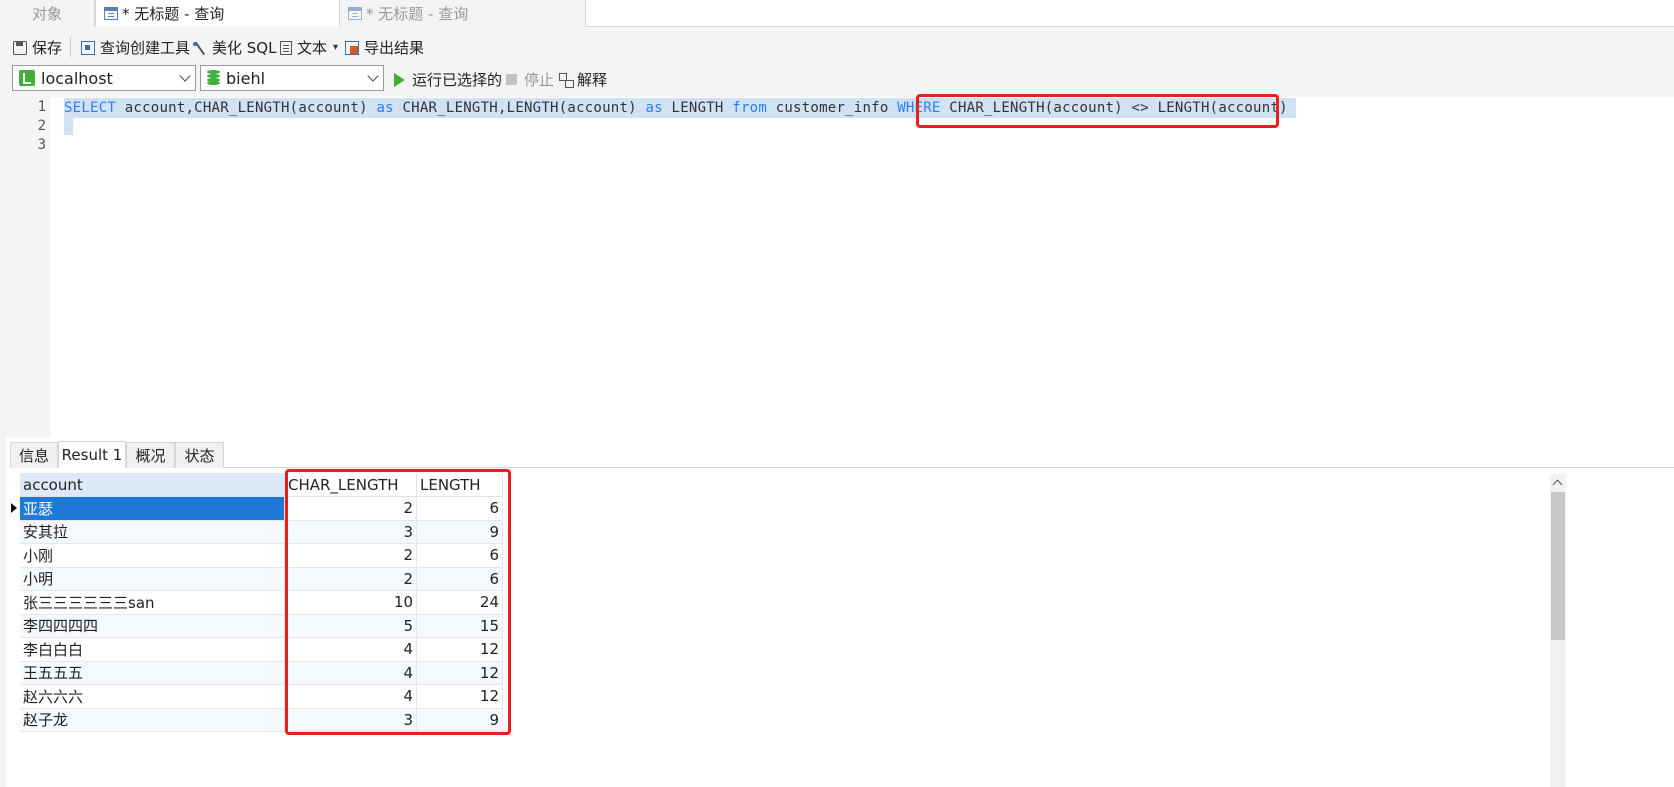 The width and height of the screenshot is (1674, 787). I want to click on text-label: 文本, so click(312, 48).